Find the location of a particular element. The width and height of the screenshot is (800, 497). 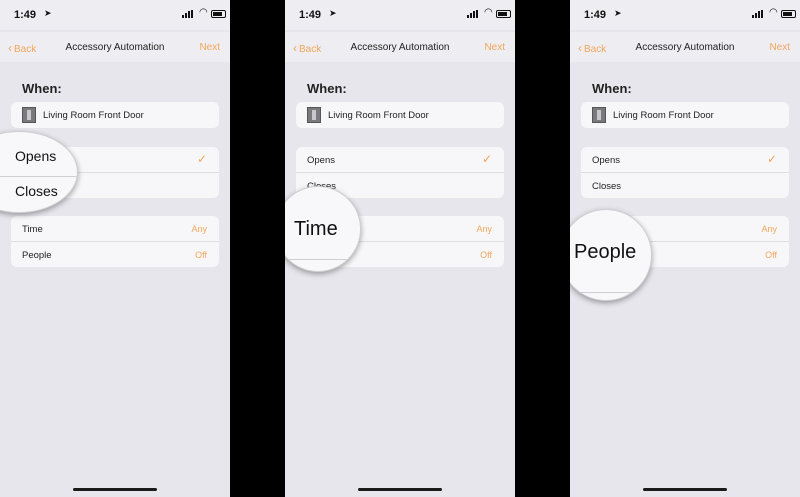

condition-people: People Off is located at coordinates (115, 254).